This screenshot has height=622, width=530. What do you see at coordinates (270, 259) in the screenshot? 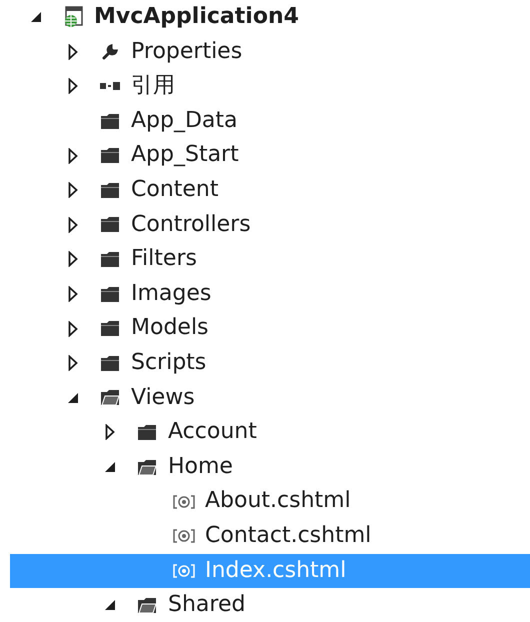
I see `tree-item: Filters` at bounding box center [270, 259].